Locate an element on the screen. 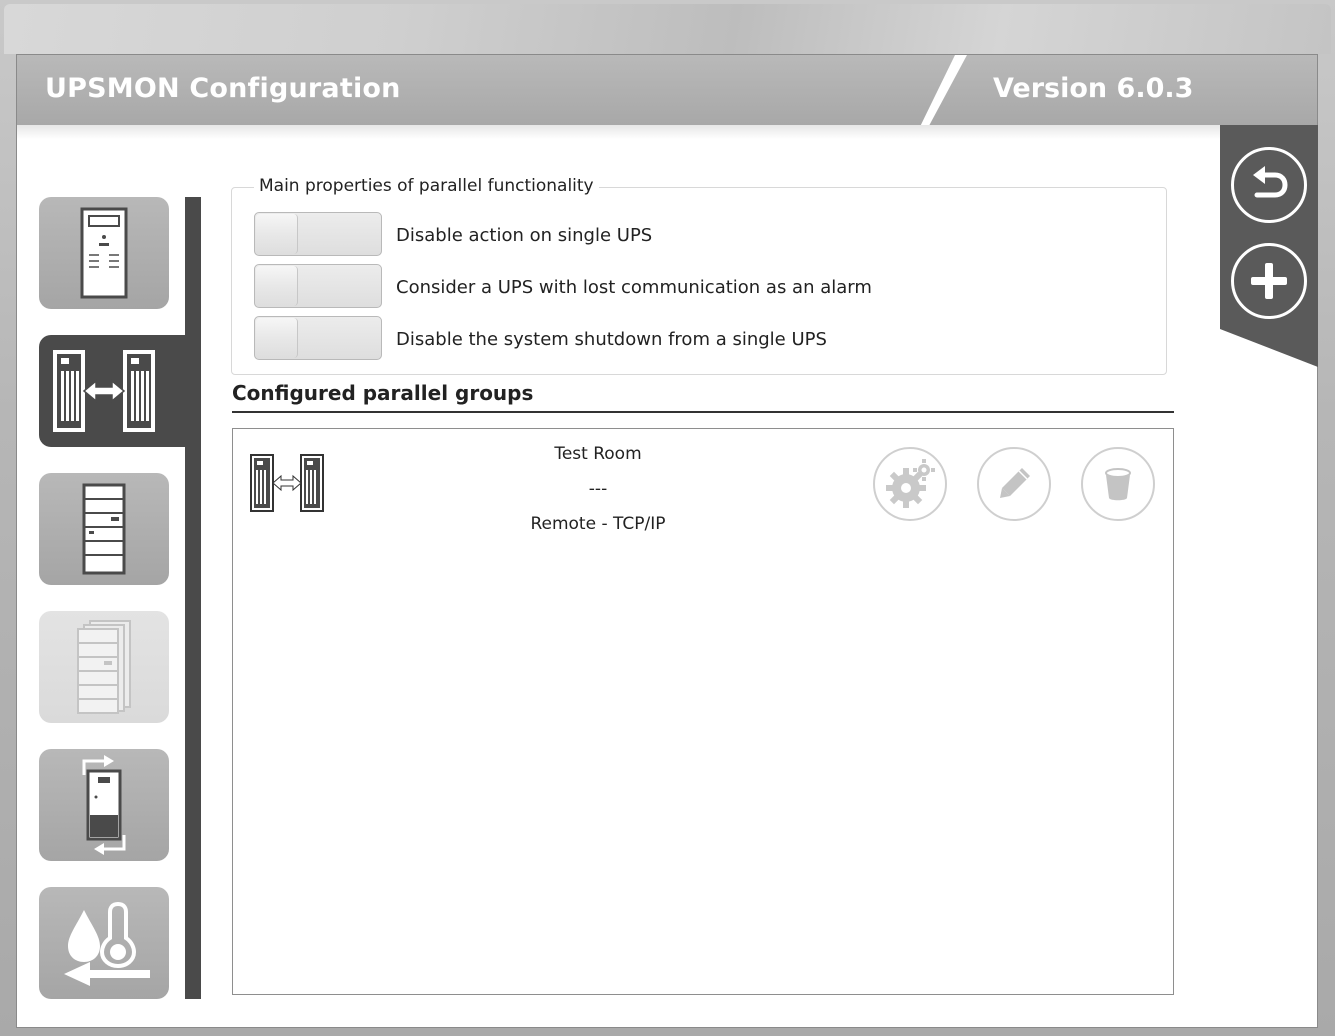 The height and width of the screenshot is (1036, 1335). ups-tower-icon is located at coordinates (104, 253).